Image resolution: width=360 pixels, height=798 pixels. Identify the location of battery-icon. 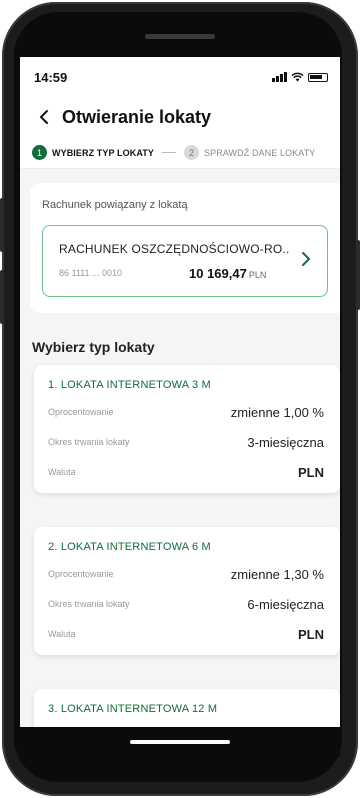
(318, 77).